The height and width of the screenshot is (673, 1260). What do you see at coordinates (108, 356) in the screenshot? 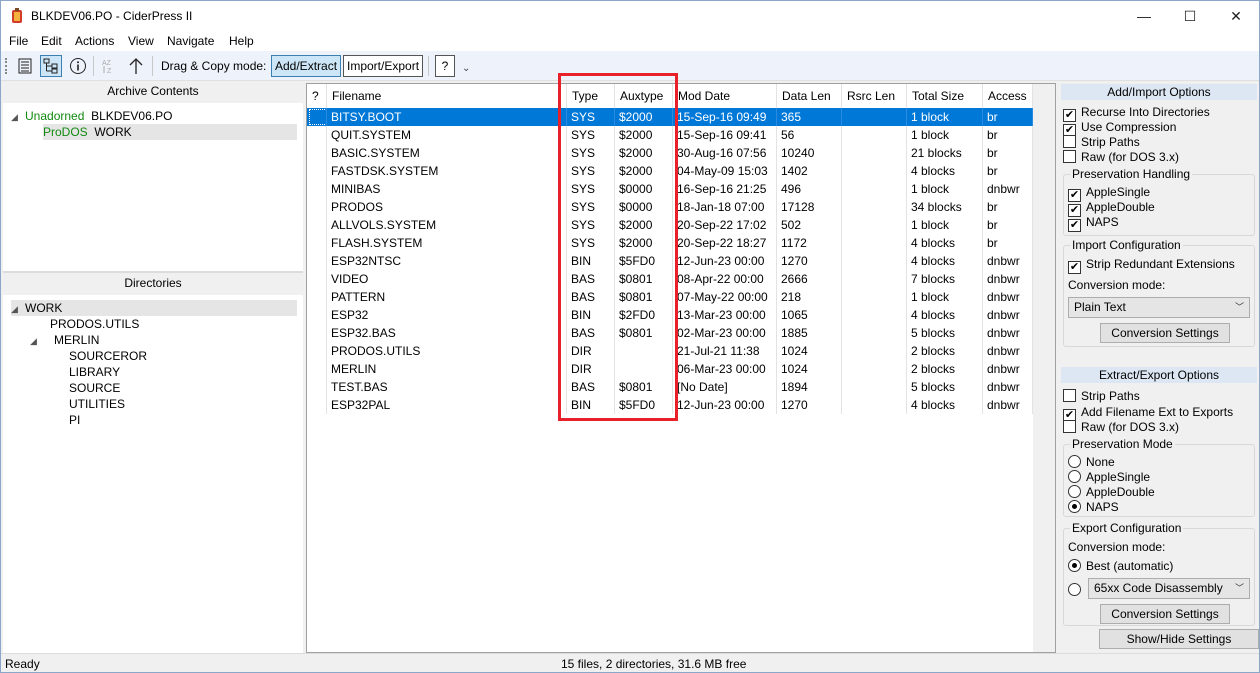
I see `dir-node: SOURCEROR` at bounding box center [108, 356].